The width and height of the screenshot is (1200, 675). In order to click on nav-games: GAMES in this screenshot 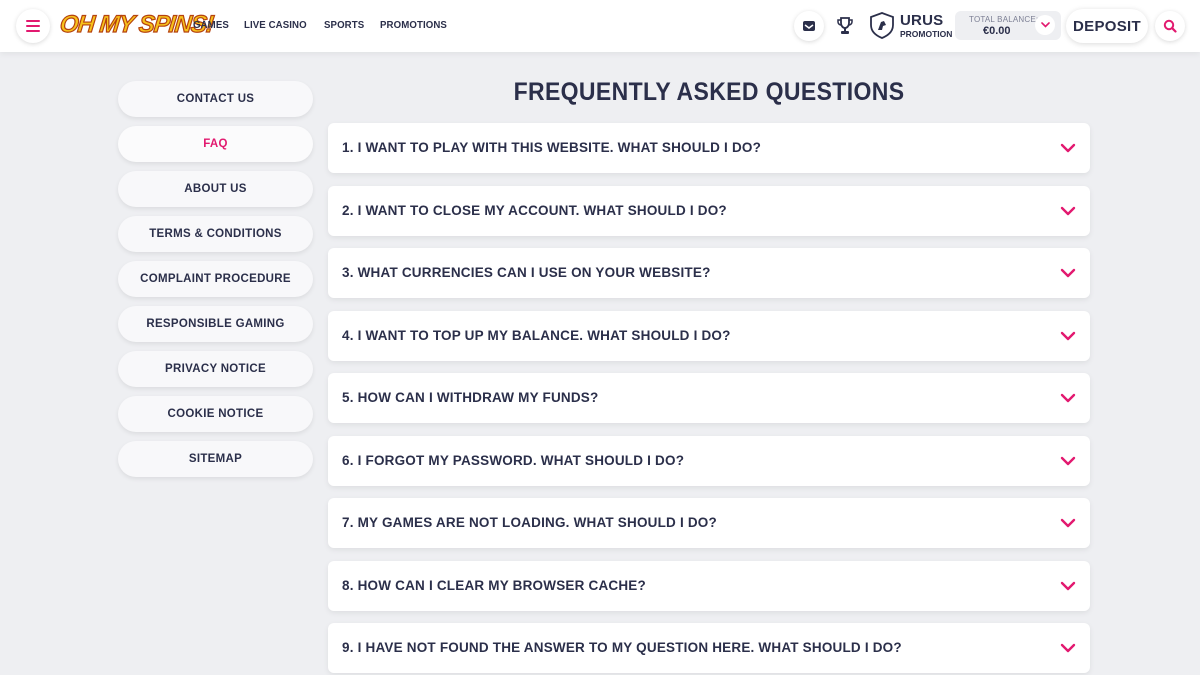, I will do `click(211, 25)`.